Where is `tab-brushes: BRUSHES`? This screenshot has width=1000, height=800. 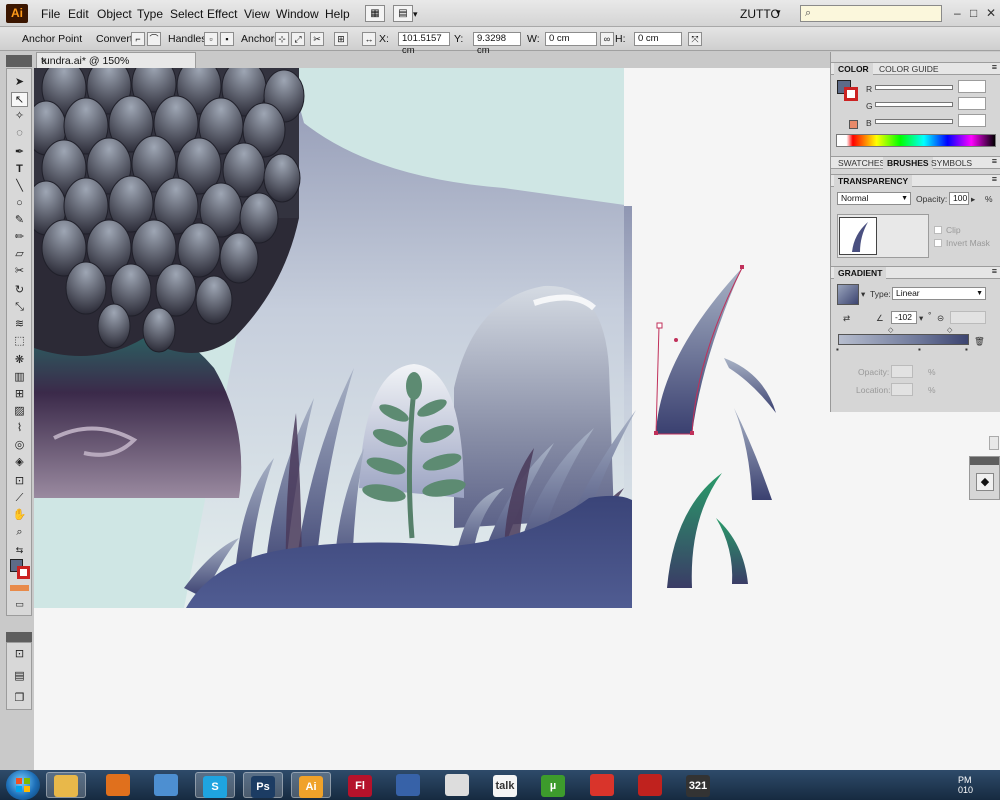
tab-brushes: BRUSHES is located at coordinates (908, 163).